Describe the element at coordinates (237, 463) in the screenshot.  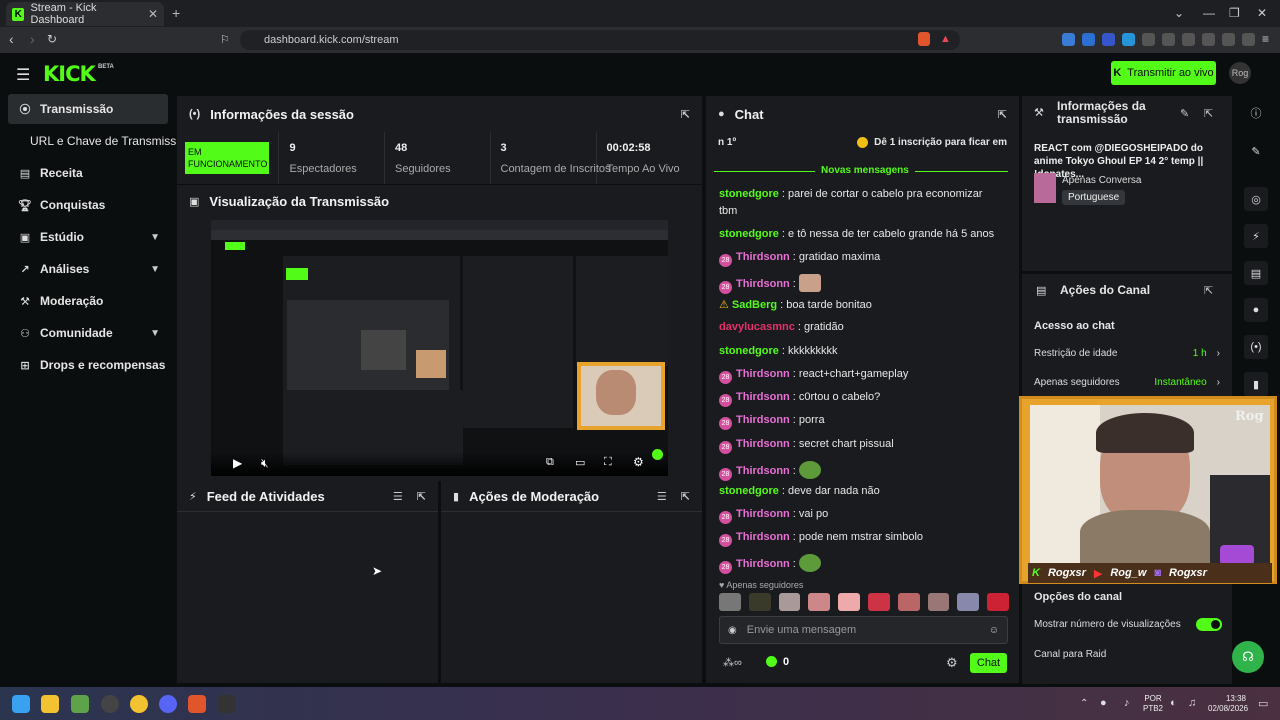
I see `play-icon: ▶` at that location.